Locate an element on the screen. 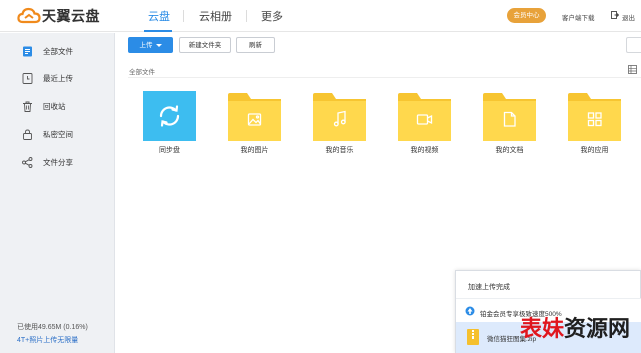 Image resolution: width=641 pixels, height=353 pixels. folder-my-documents: 我的文档 is located at coordinates (509, 123).